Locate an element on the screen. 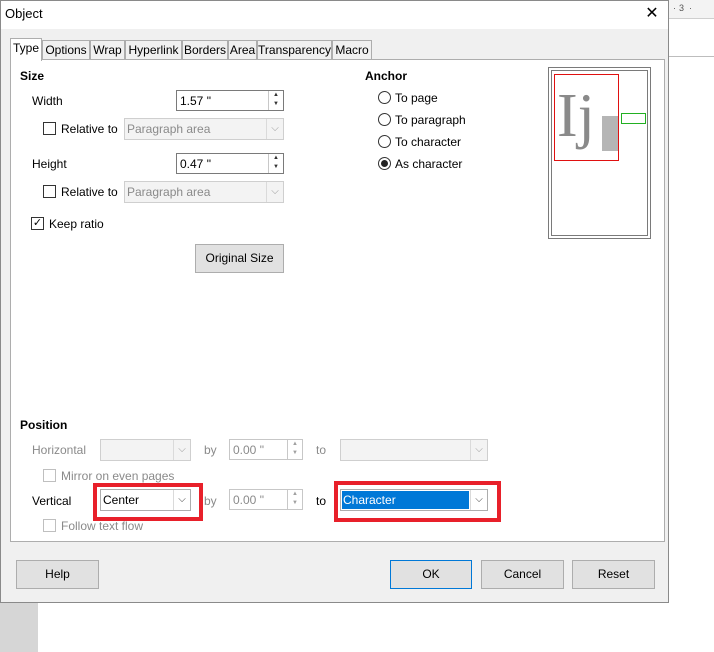 The height and width of the screenshot is (652, 714). anchor-to-character-label: To character is located at coordinates (428, 142).